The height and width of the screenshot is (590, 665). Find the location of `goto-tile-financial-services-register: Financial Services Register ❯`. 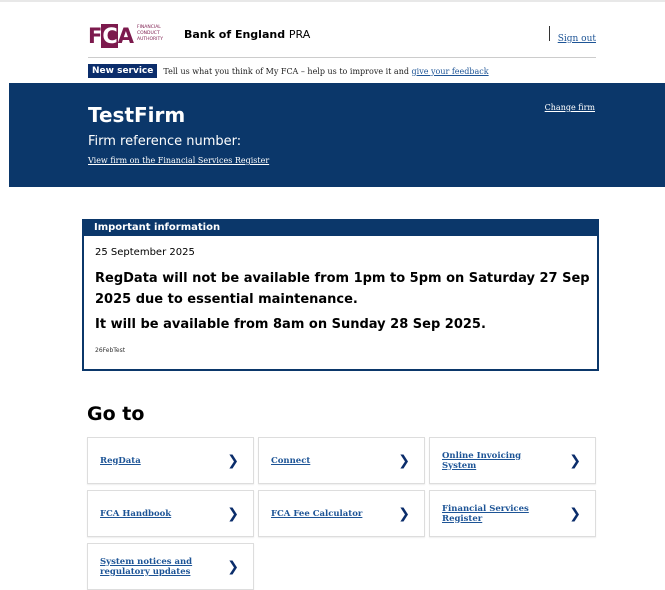

goto-tile-financial-services-register: Financial Services Register ❯ is located at coordinates (512, 513).